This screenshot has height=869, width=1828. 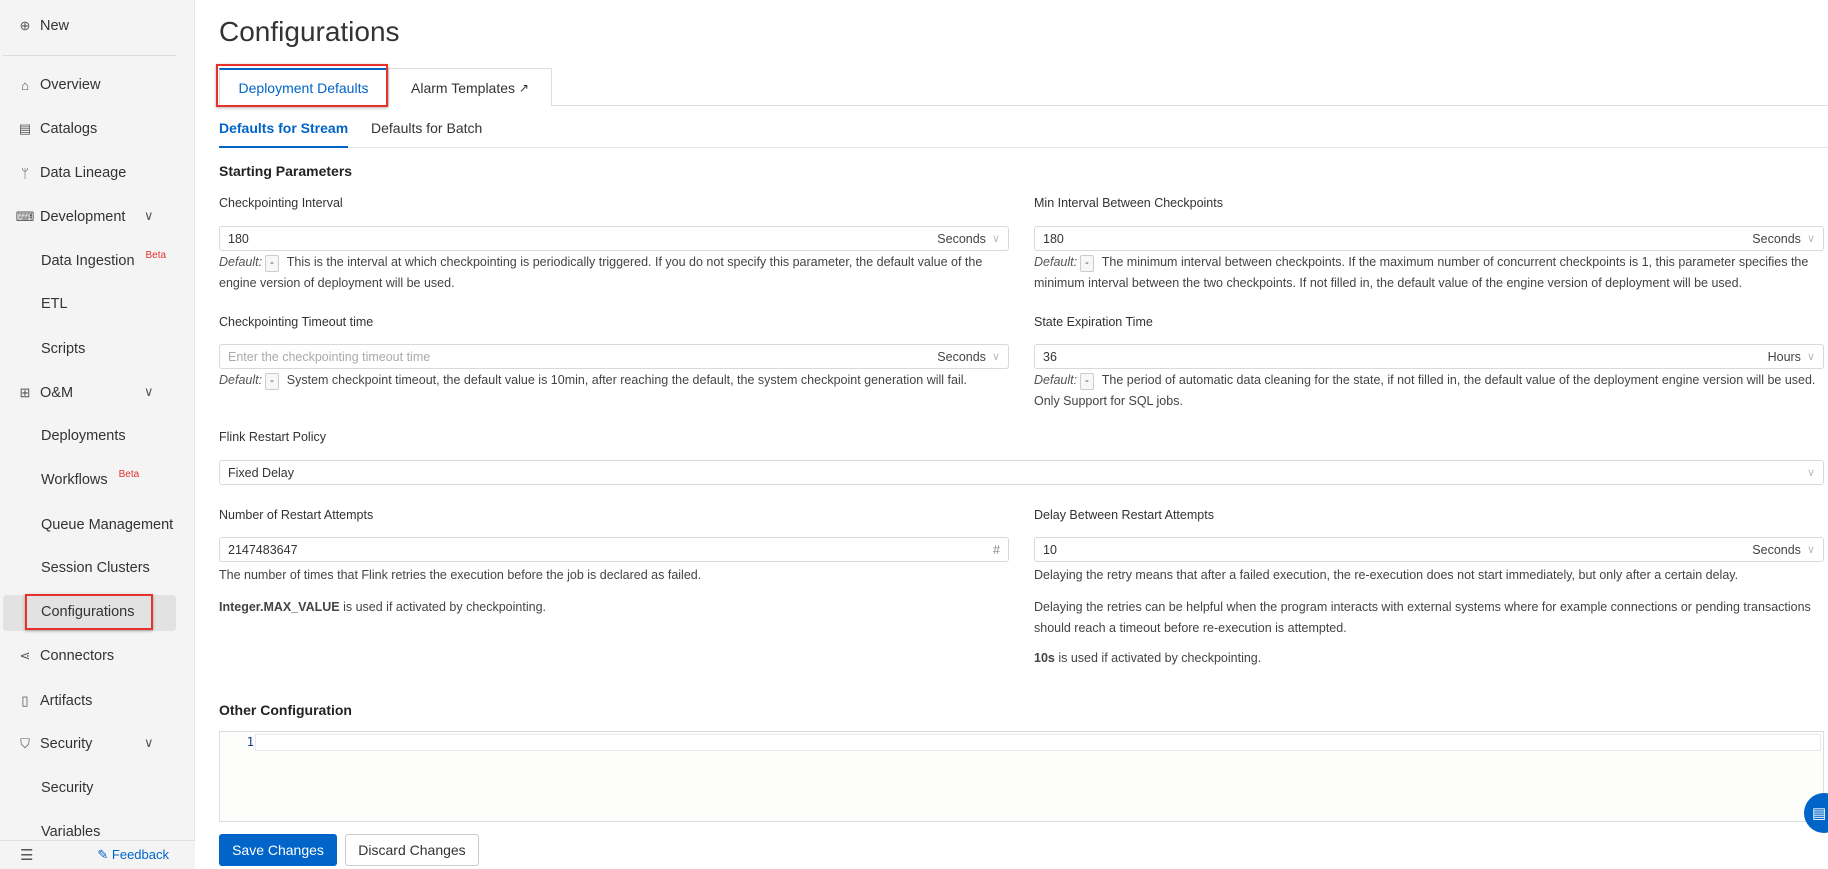 What do you see at coordinates (296, 322) in the screenshot?
I see `field-label: Checkpointing Timeout time` at bounding box center [296, 322].